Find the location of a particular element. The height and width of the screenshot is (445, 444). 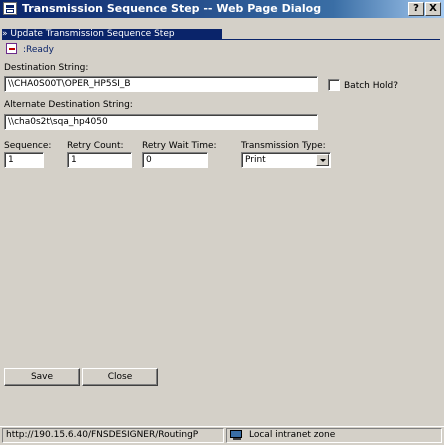

computer-icon is located at coordinates (238, 435).